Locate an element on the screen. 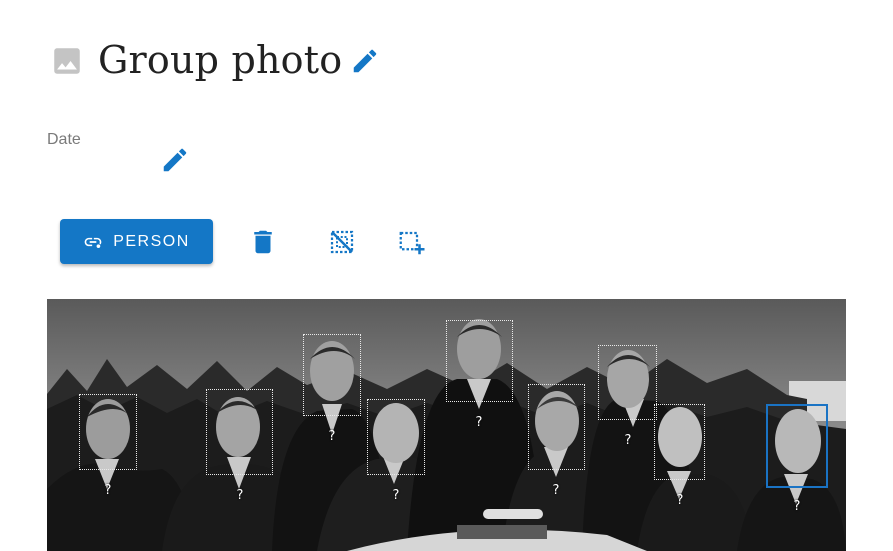 The image size is (893, 551). add-region-button is located at coordinates (412, 243).